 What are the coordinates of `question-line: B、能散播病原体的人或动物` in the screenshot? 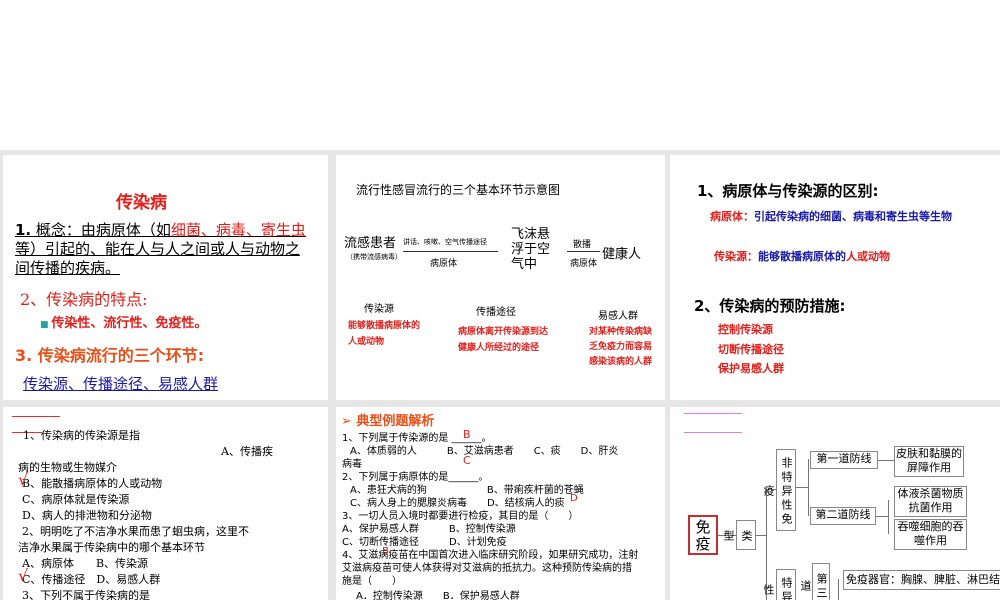 It's located at (92, 483).